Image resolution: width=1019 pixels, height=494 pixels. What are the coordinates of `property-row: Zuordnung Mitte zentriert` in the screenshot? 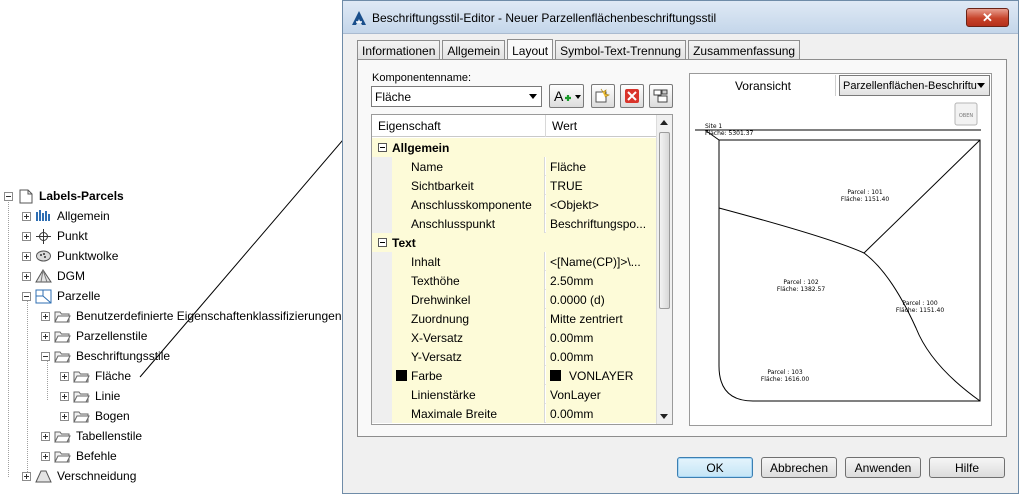 It's located at (514, 318).